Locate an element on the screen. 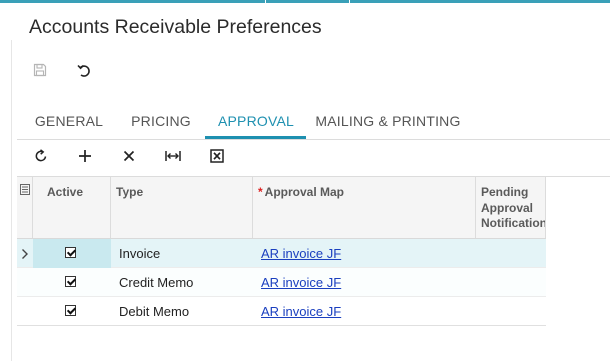  save-button is located at coordinates (40, 72).